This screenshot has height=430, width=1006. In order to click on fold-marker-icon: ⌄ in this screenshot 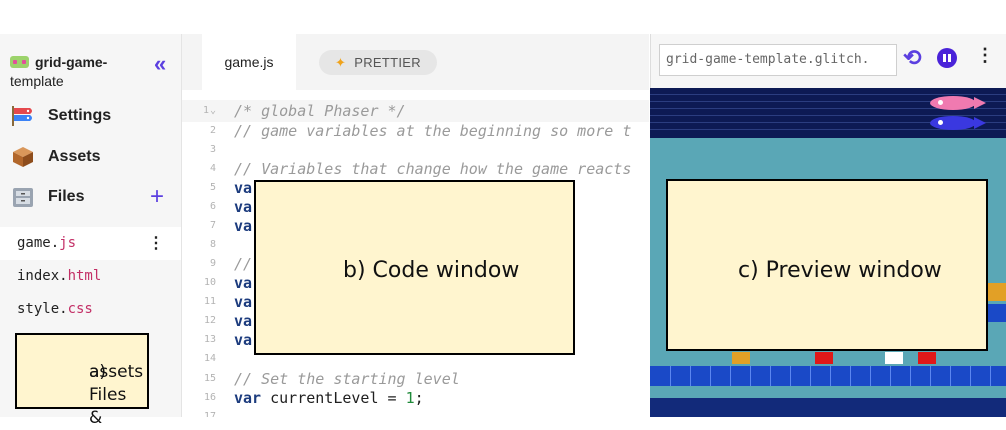, I will do `click(213, 110)`.